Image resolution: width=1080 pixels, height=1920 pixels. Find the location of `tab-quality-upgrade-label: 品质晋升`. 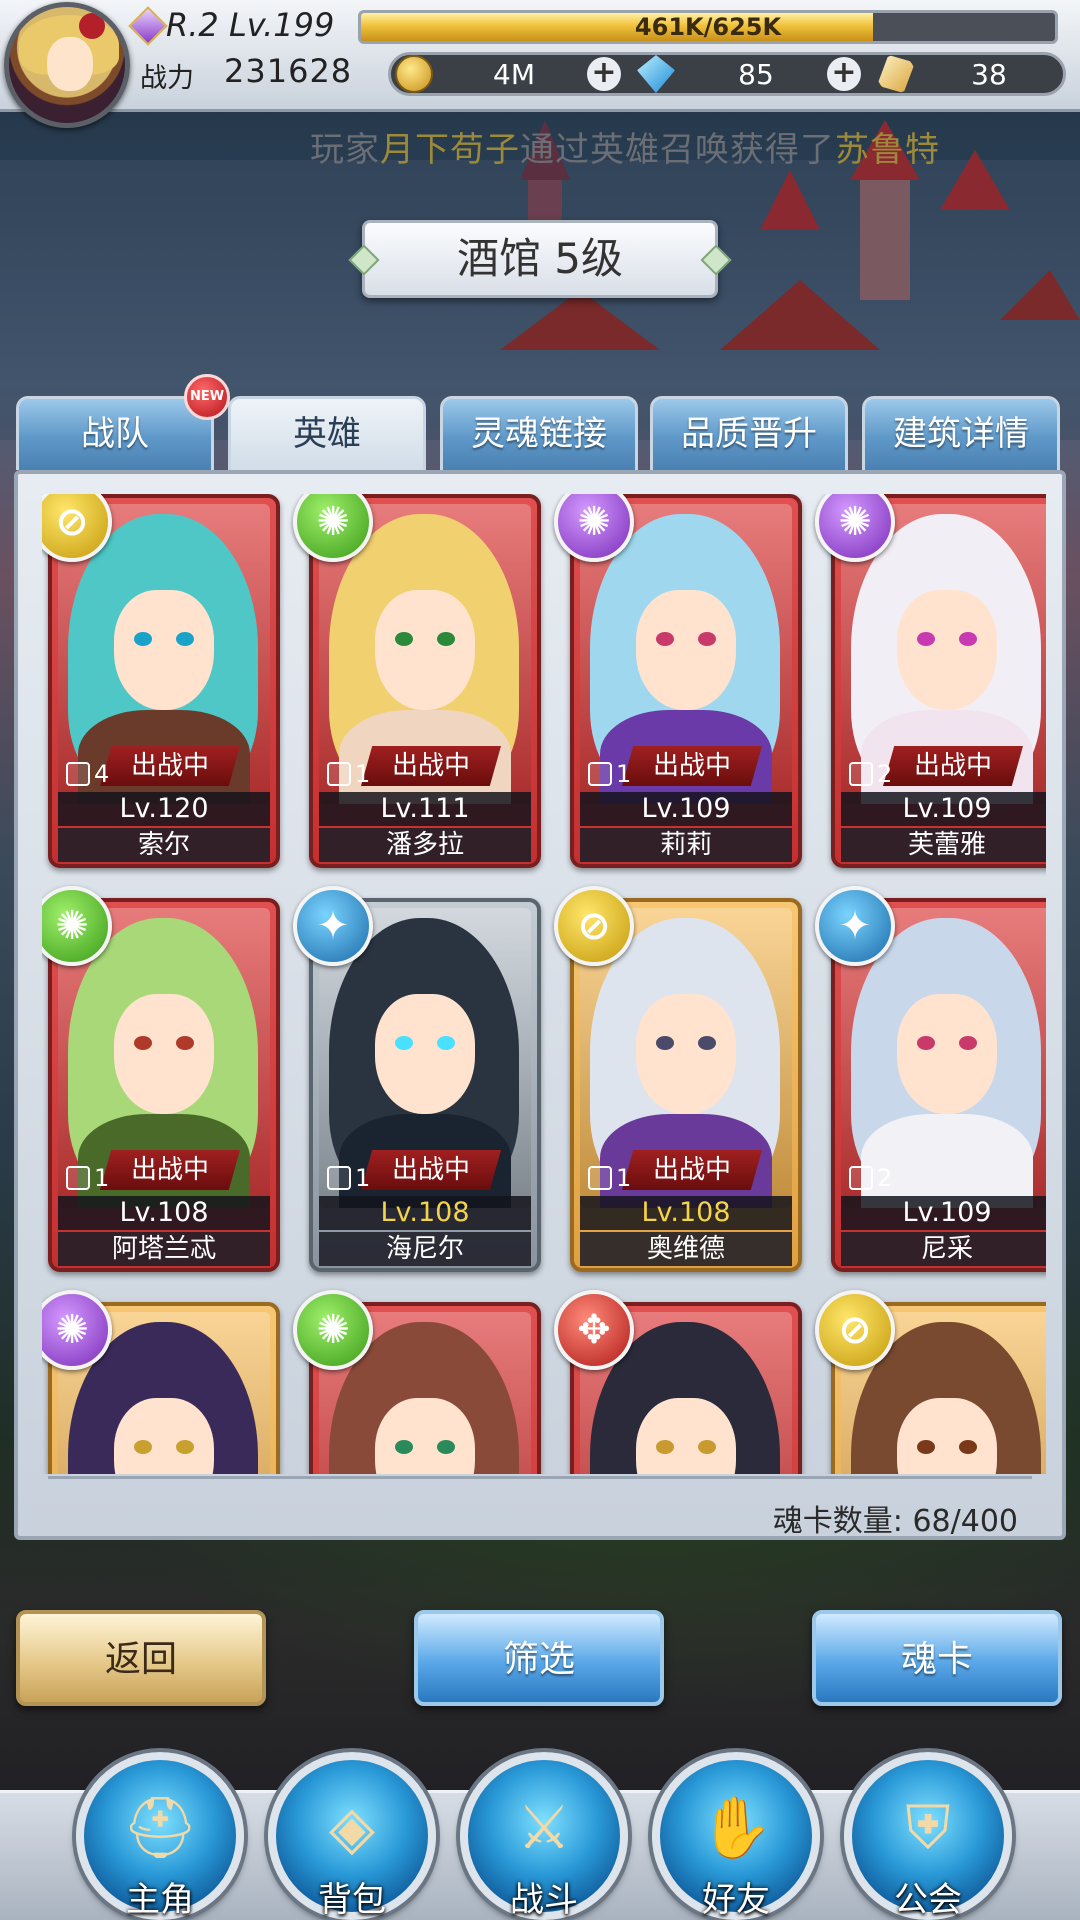

tab-quality-upgrade-label: 品质晋升 is located at coordinates (749, 434).